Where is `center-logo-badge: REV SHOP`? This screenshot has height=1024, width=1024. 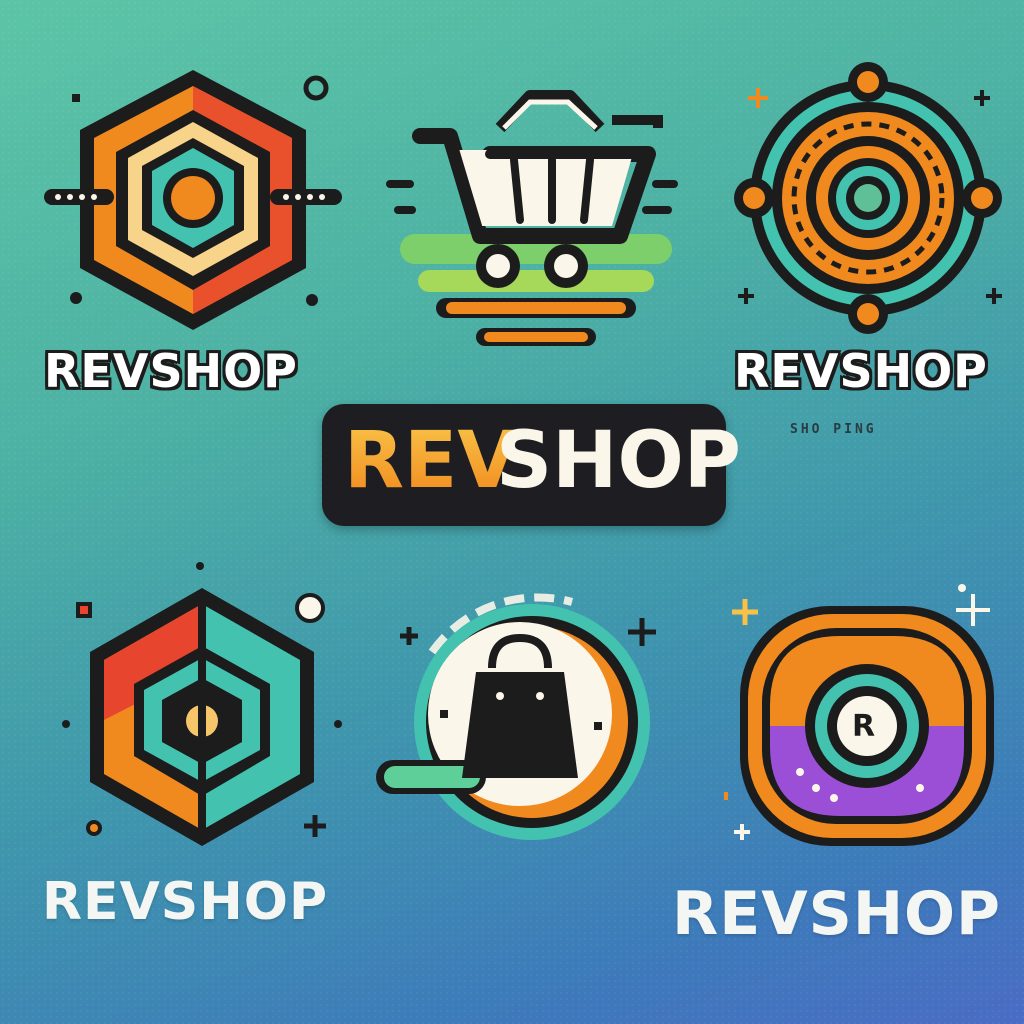 center-logo-badge: REV SHOP is located at coordinates (531, 465).